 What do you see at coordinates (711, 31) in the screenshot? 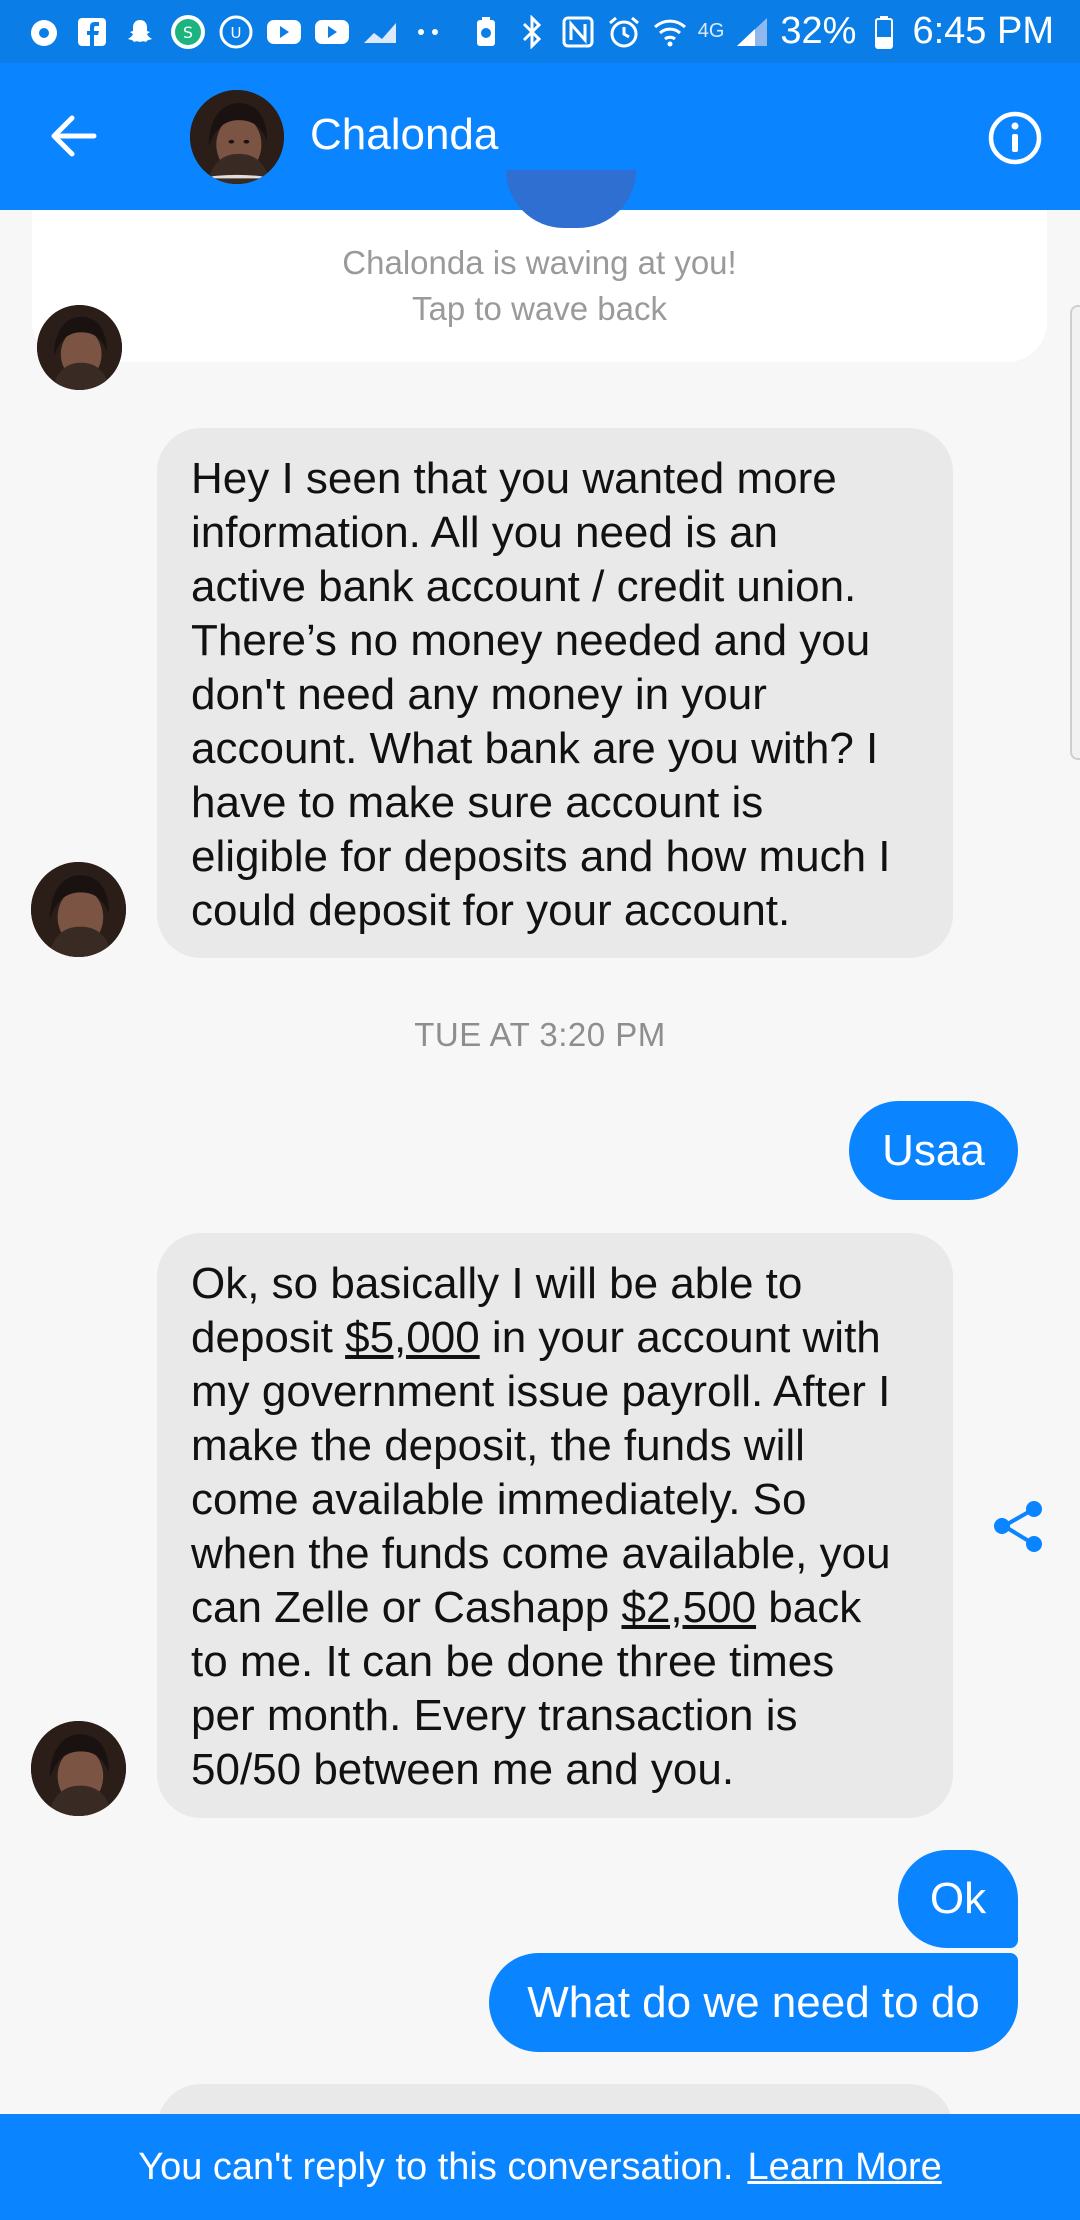
I see `network-type: 4G` at bounding box center [711, 31].